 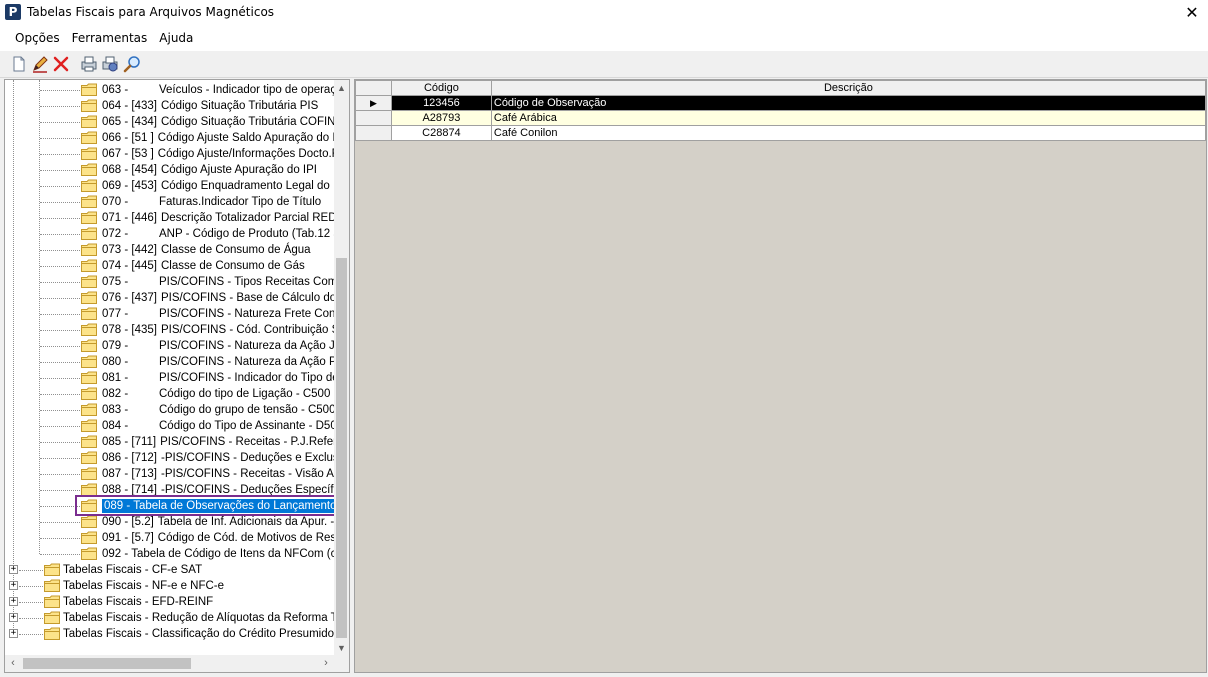 I want to click on delete-x-icon, so click(x=61, y=64).